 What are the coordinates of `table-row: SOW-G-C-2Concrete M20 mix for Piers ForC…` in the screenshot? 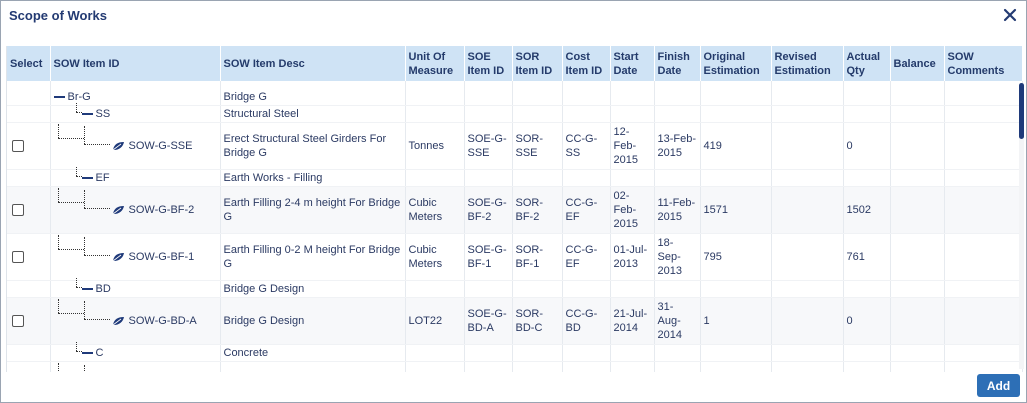 It's located at (515, 366).